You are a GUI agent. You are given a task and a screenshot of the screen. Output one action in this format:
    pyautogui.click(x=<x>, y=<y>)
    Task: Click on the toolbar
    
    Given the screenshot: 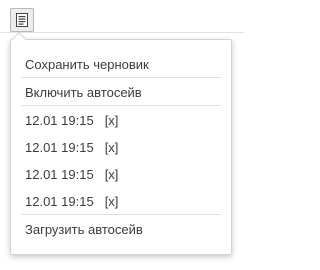 What is the action you would take?
    pyautogui.click(x=122, y=18)
    